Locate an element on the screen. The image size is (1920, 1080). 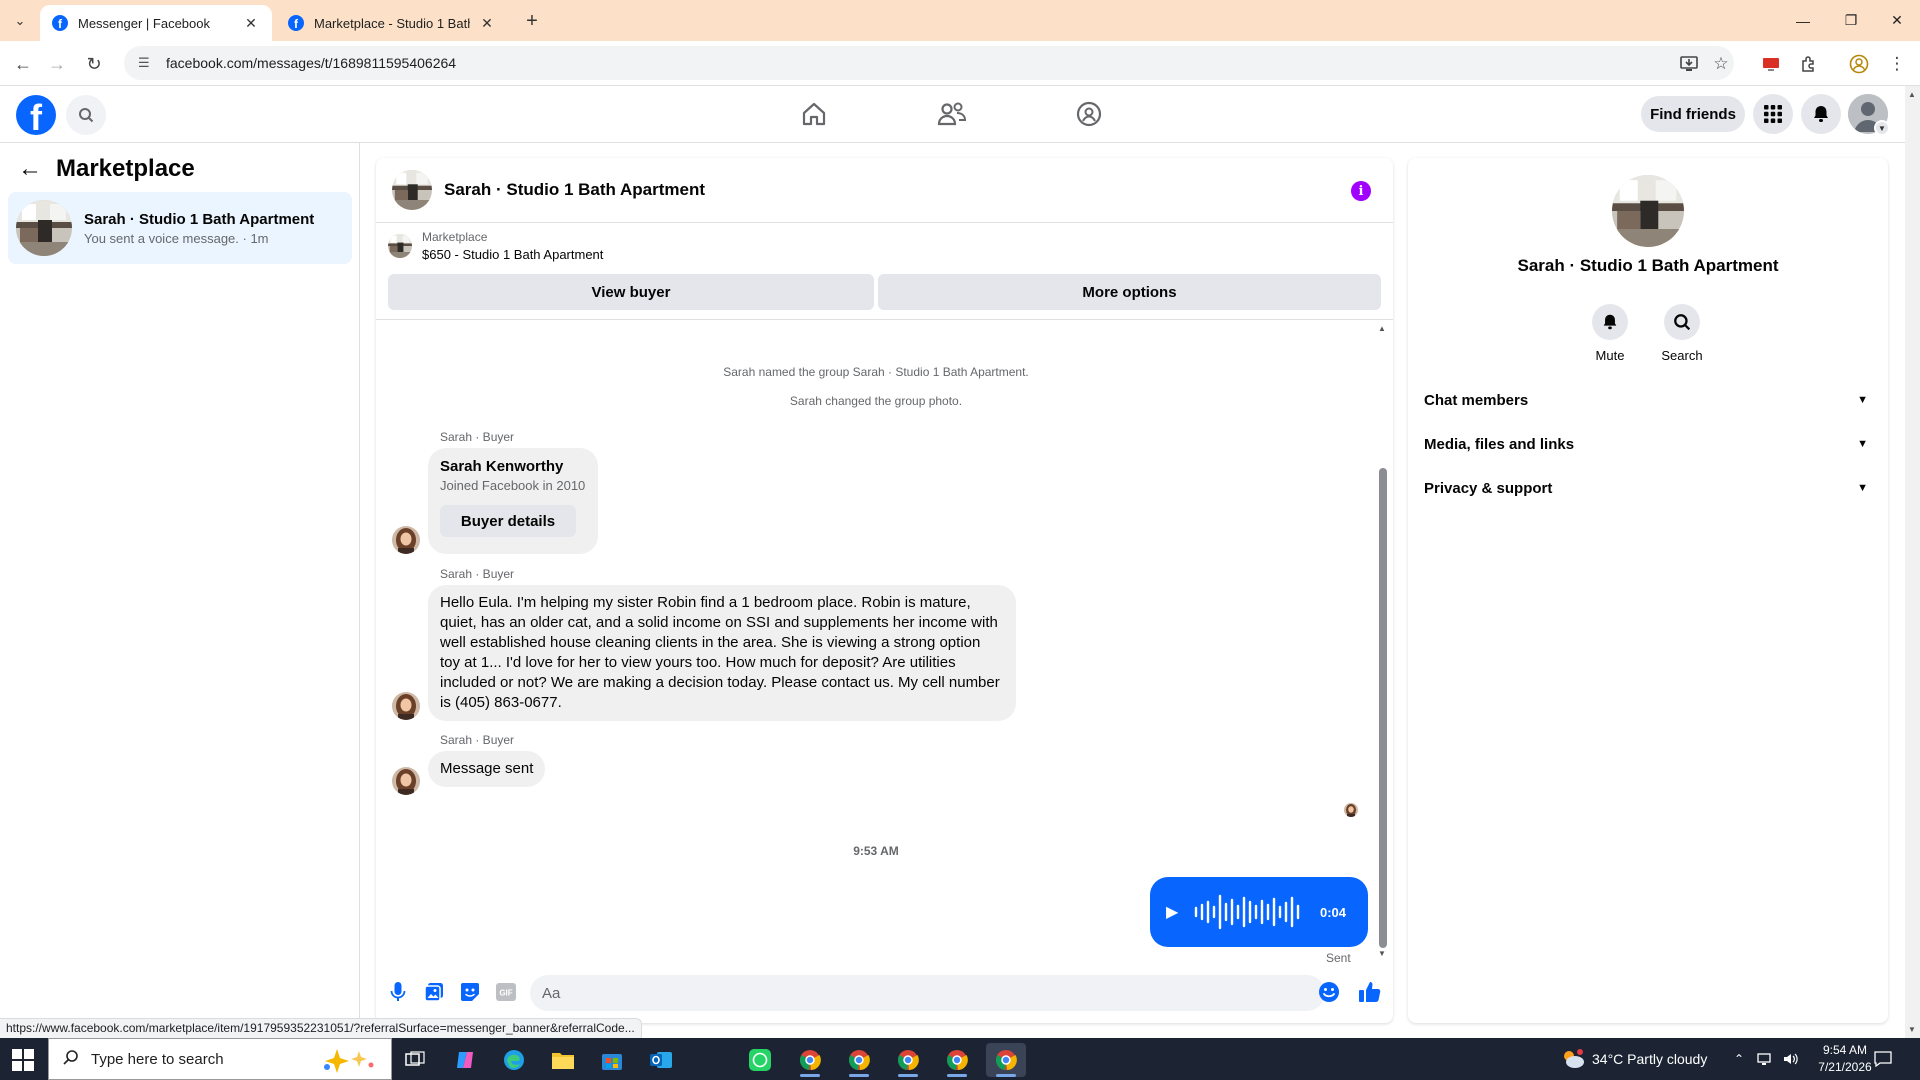
file-explorer-icon is located at coordinates (563, 1060).